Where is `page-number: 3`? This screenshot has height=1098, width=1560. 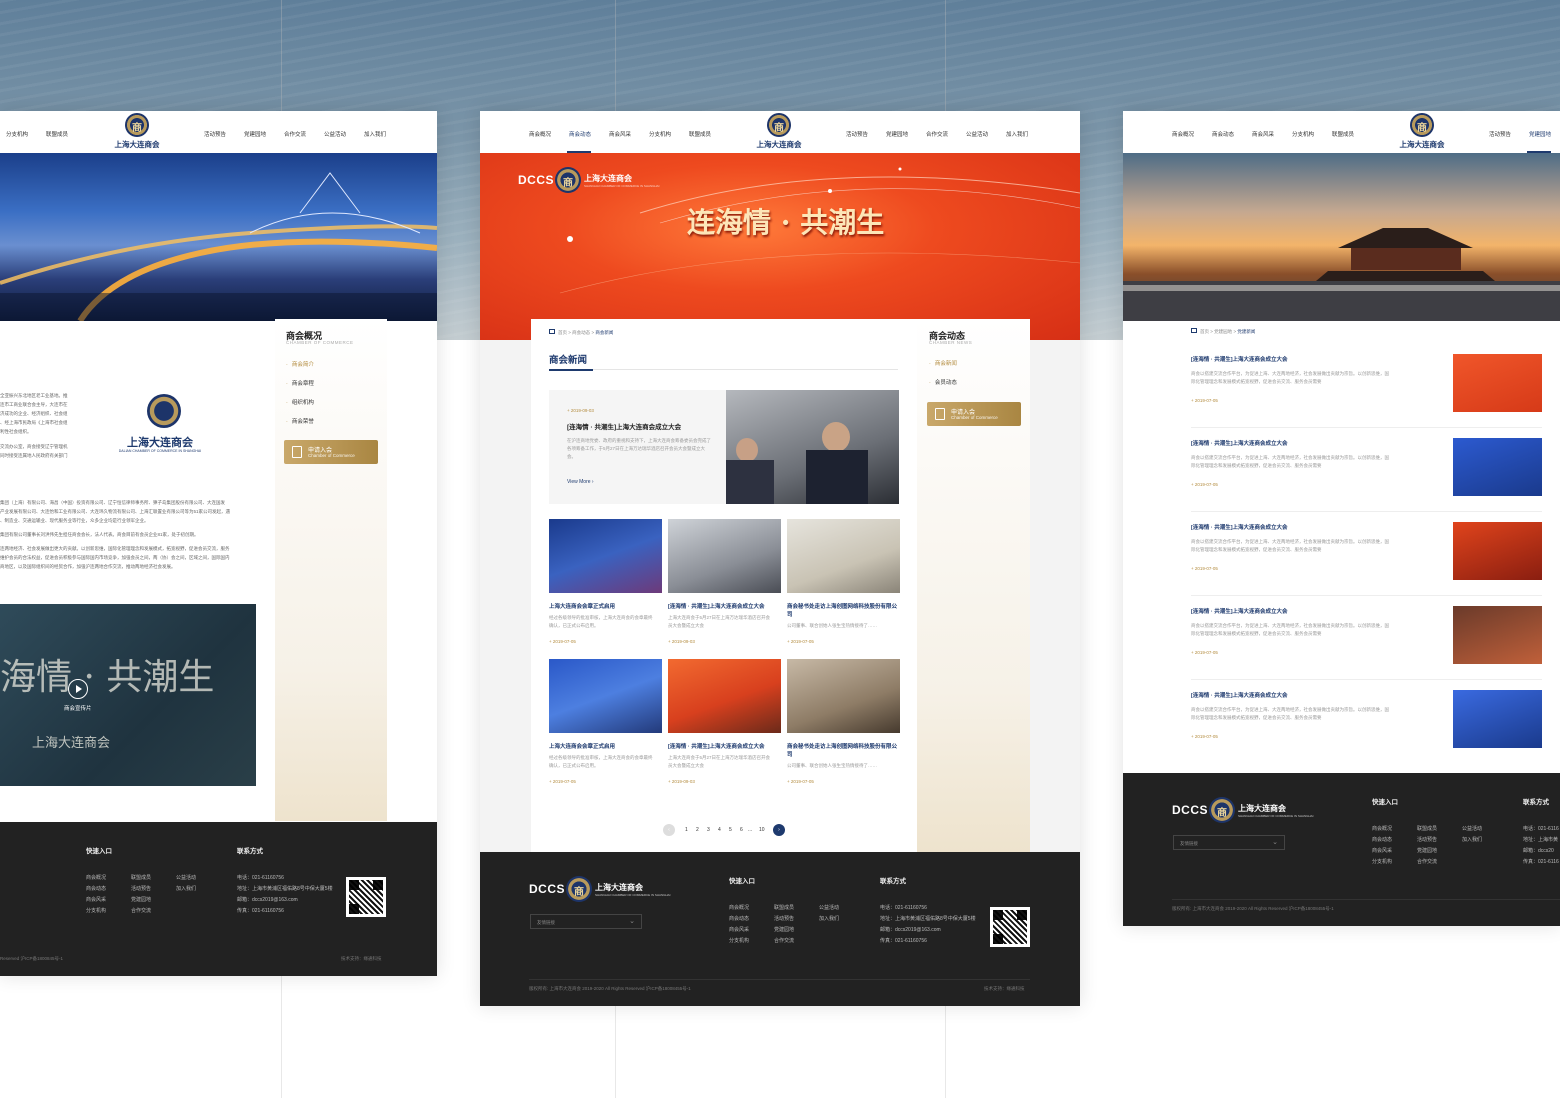 page-number: 3 is located at coordinates (708, 830).